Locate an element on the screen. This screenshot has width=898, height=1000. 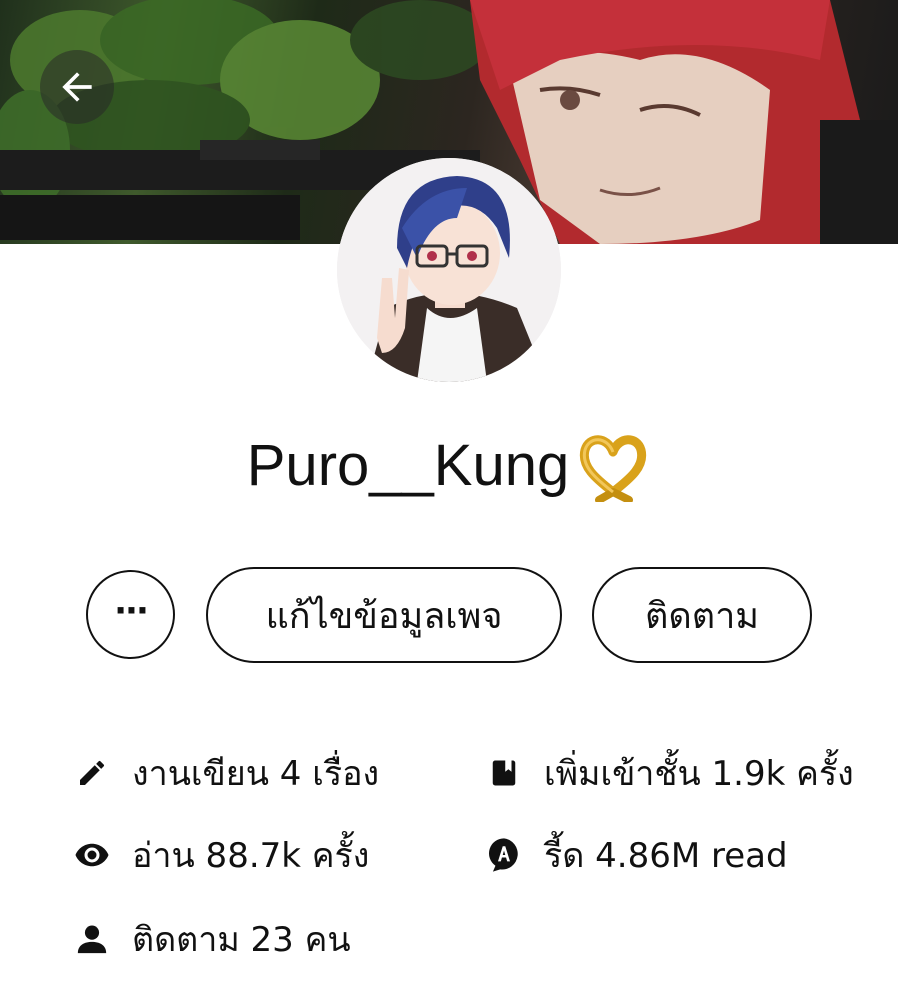
bookmark-book-icon is located at coordinates (504, 773).